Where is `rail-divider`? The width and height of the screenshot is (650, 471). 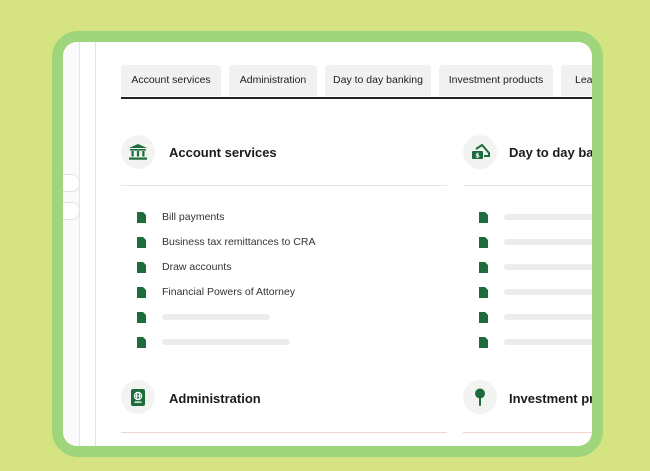 rail-divider is located at coordinates (95, 244).